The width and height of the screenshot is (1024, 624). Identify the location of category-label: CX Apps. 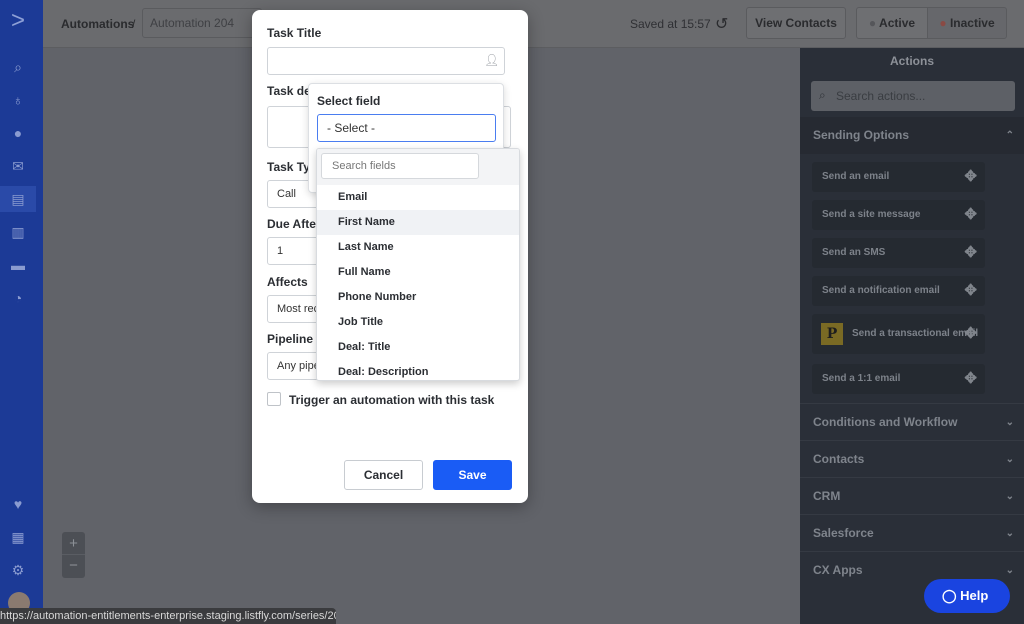
(838, 570).